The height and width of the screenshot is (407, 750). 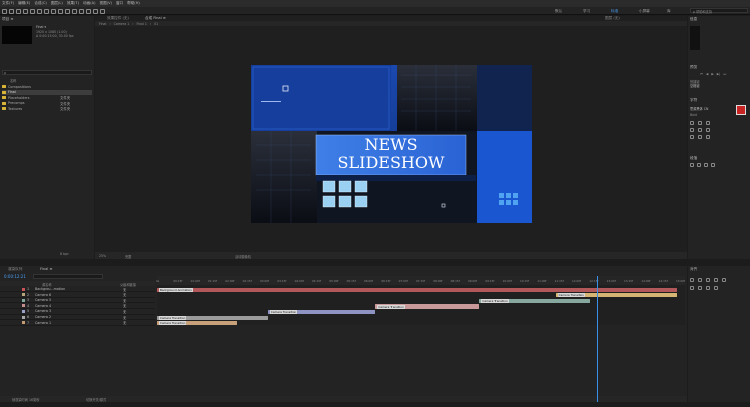 I want to click on play-icon: ▶, so click(x=712, y=74).